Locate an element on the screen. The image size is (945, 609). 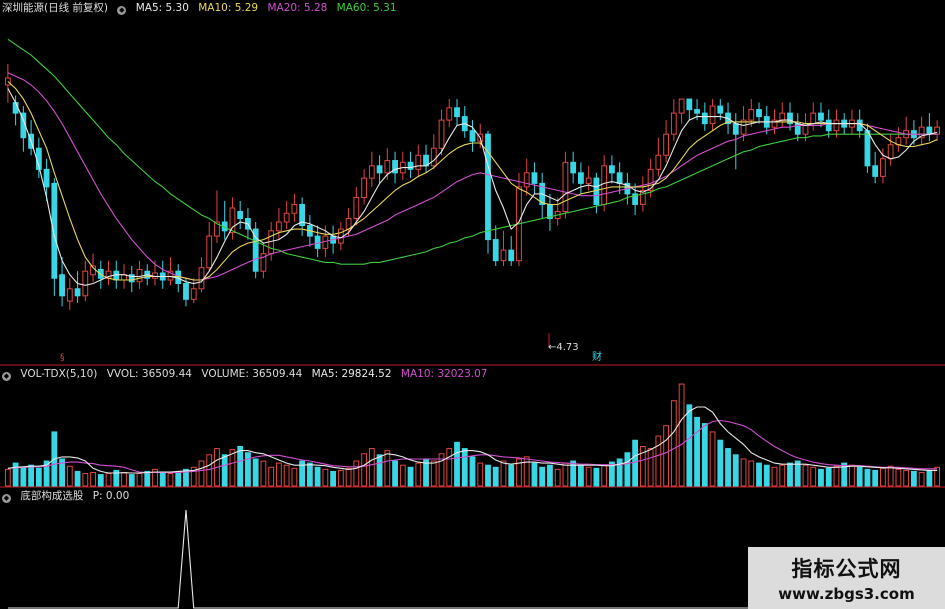
ma5-legend: MA5: 5.30 is located at coordinates (162, 8).